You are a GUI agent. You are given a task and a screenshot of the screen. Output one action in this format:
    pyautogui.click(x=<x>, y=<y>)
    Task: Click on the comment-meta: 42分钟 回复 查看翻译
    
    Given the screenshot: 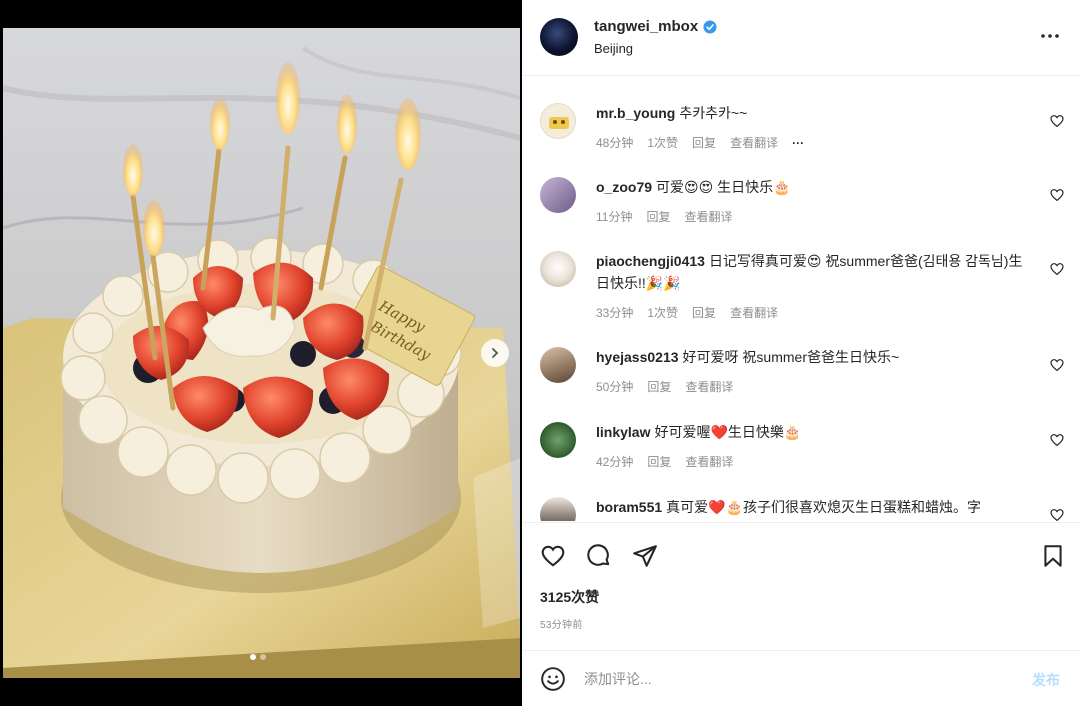 What is the action you would take?
    pyautogui.click(x=664, y=461)
    